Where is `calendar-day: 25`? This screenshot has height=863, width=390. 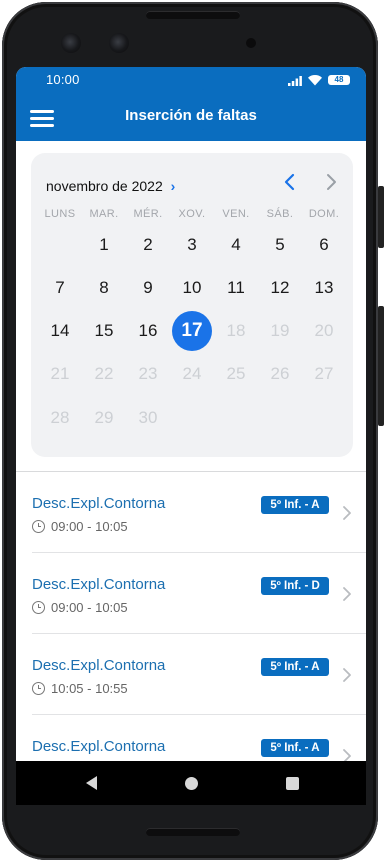 calendar-day: 25 is located at coordinates (236, 374).